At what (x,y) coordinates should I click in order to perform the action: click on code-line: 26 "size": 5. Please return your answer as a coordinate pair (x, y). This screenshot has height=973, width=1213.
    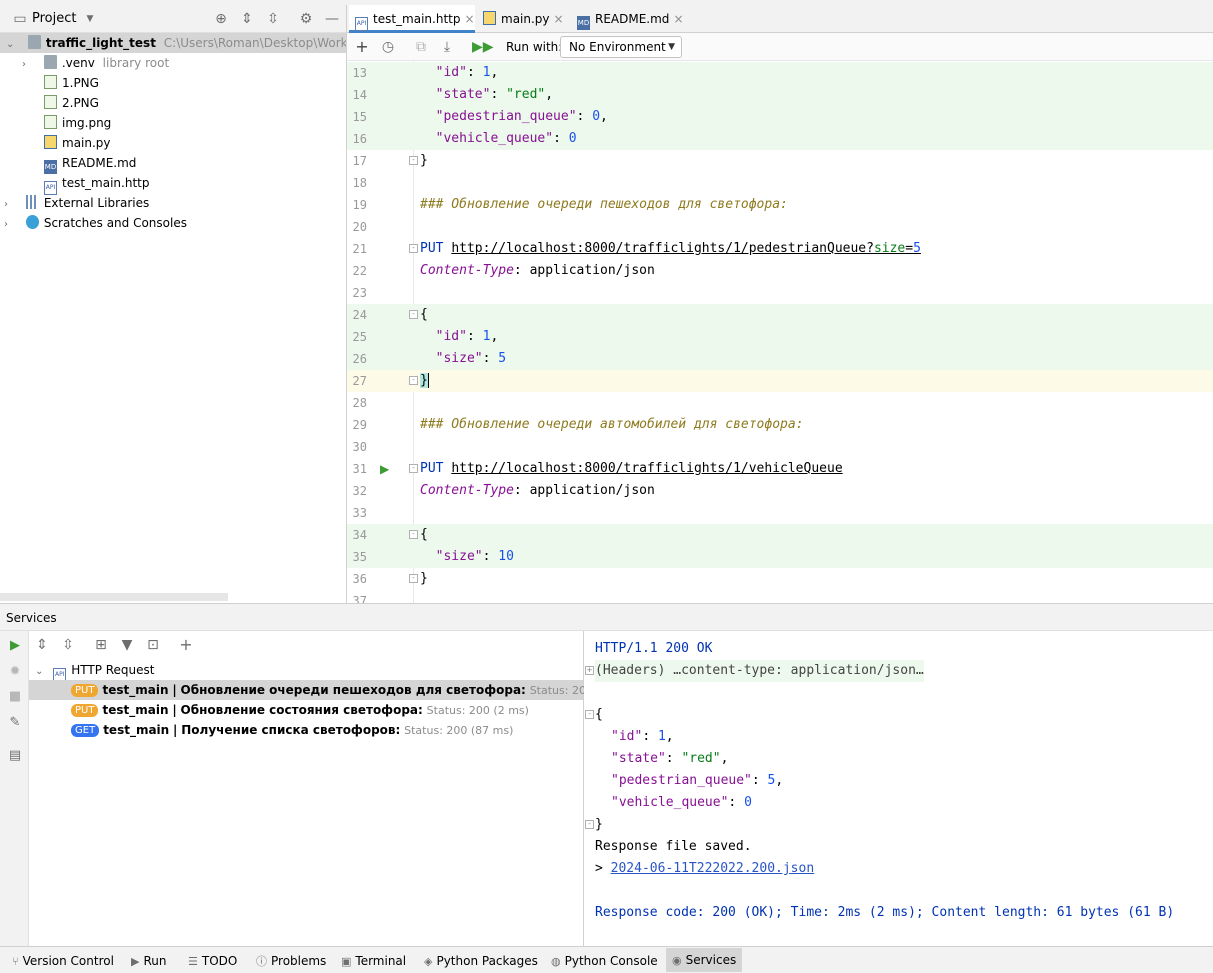
    Looking at the image, I should click on (780, 359).